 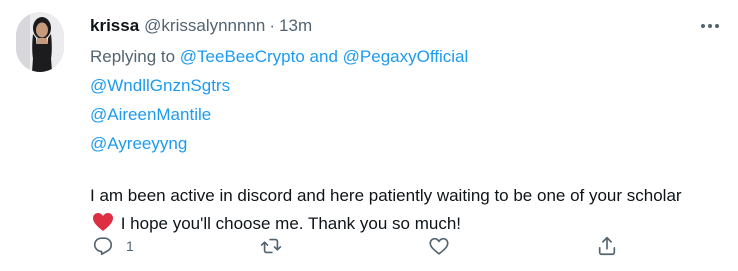 I want to click on like-button, so click(x=445, y=246).